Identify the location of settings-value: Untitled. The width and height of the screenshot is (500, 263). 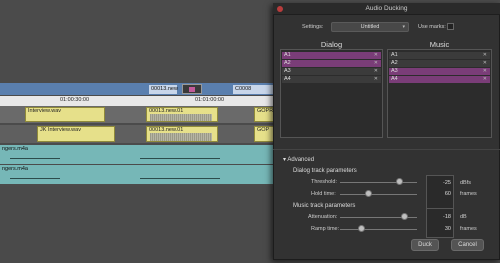
(370, 27).